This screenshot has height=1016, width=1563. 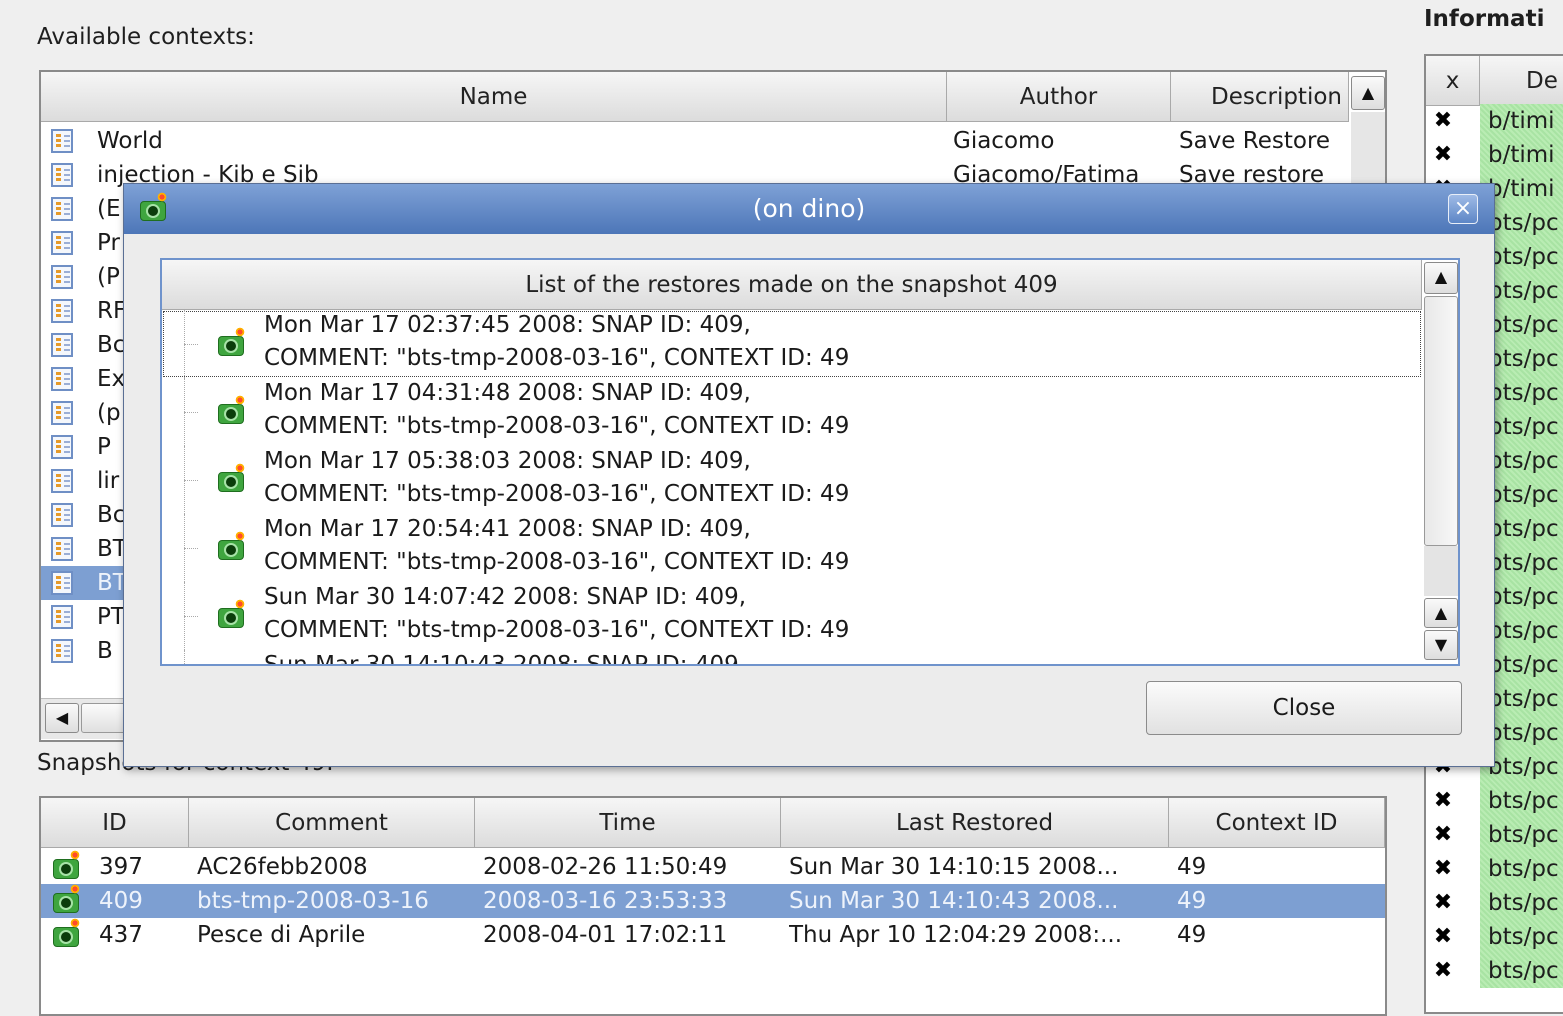 I want to click on context-author: Giacomo, so click(x=1004, y=141).